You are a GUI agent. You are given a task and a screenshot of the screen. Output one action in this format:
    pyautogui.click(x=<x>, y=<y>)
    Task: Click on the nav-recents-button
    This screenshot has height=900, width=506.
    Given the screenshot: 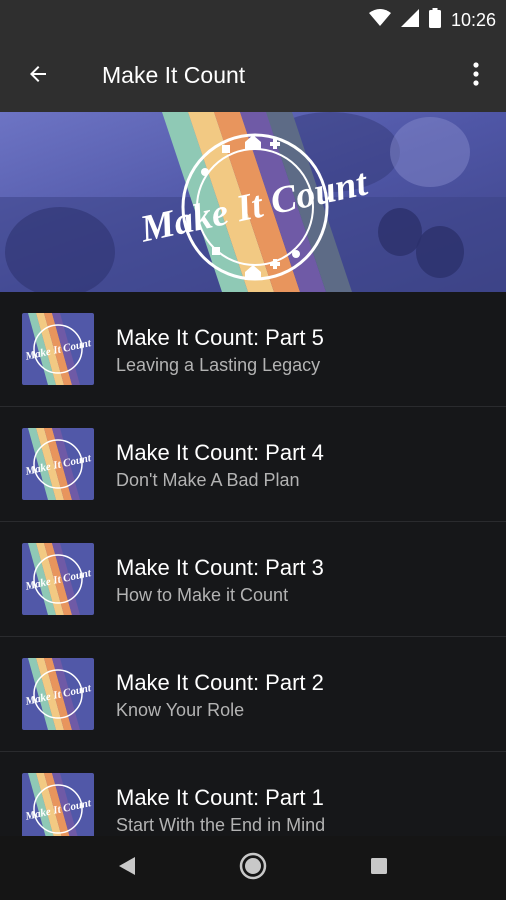 What is the action you would take?
    pyautogui.click(x=379, y=868)
    